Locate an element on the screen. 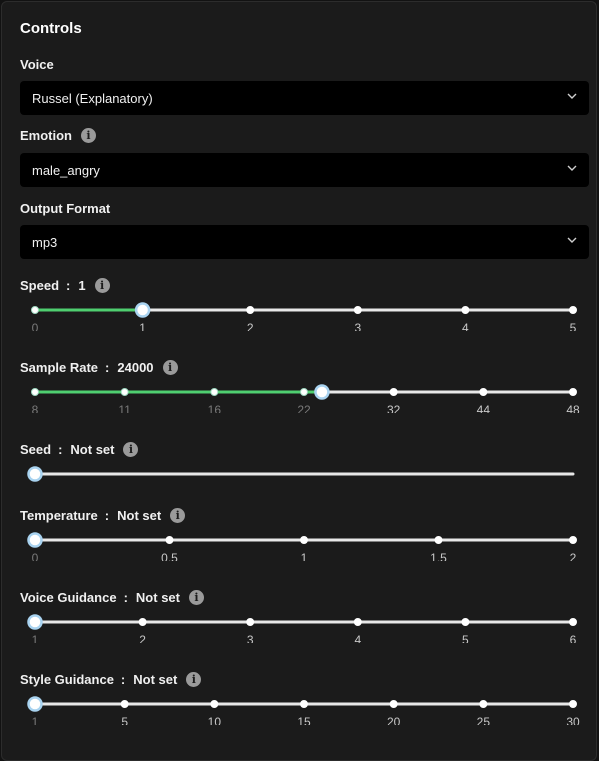 This screenshot has height=761, width=599. voice-label: Voice is located at coordinates (37, 64).